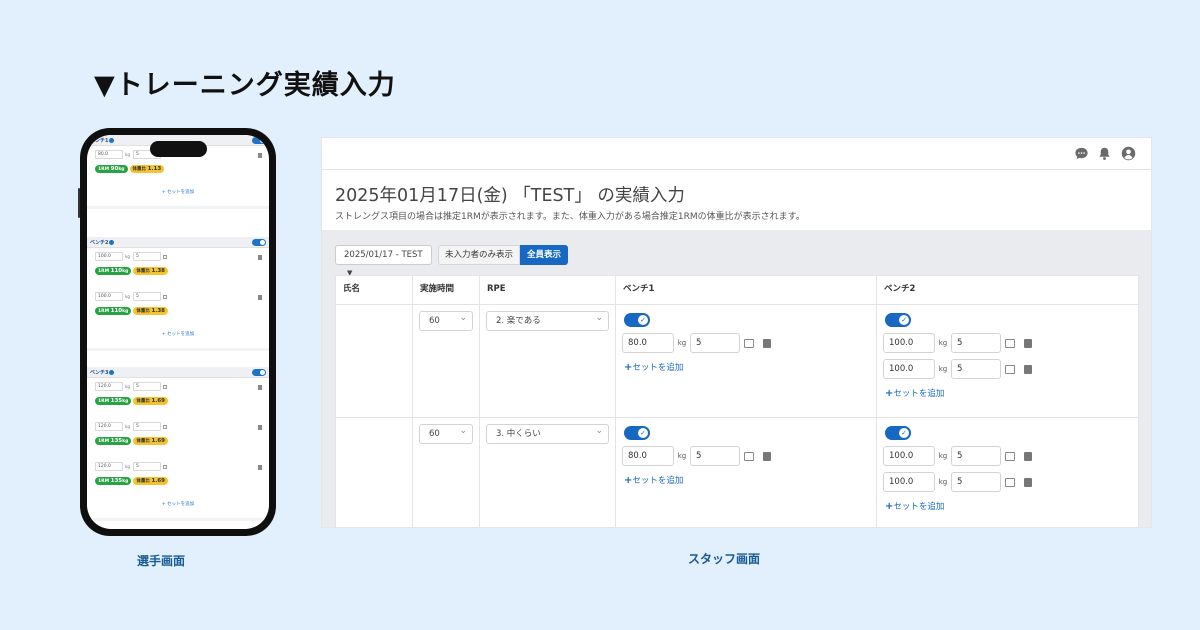 Image resolution: width=1200 pixels, height=630 pixels. Describe the element at coordinates (116, 441) in the screenshot. I see `one-rm-value: 135` at that location.